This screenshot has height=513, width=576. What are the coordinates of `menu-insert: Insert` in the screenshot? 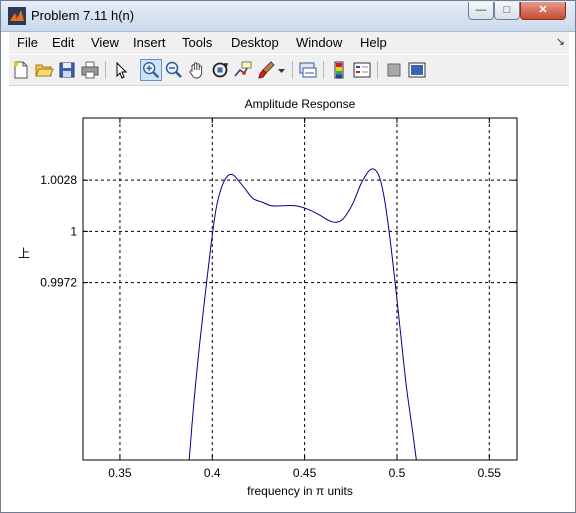 It's located at (149, 42).